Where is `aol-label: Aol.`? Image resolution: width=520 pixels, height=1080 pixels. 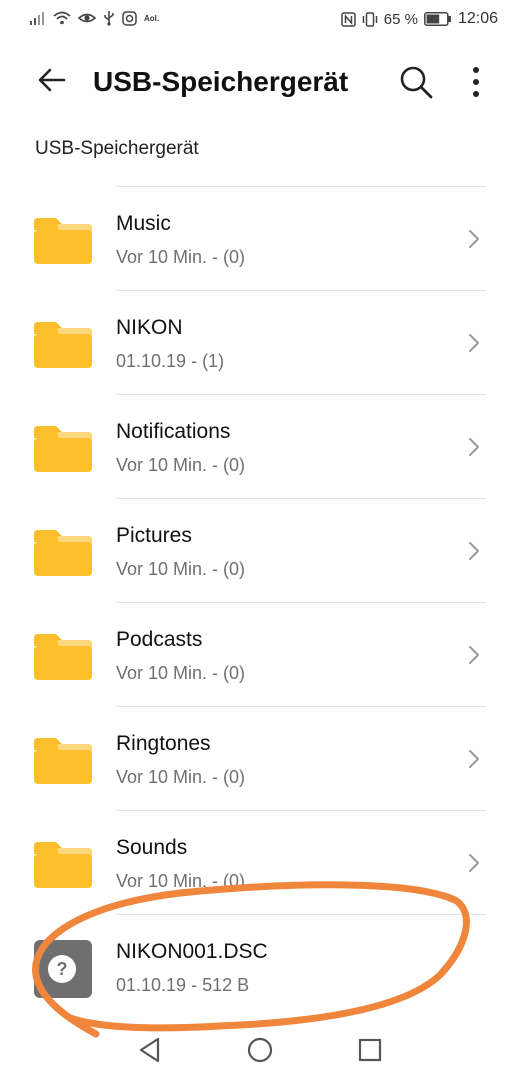
aol-label: Aol. is located at coordinates (152, 18).